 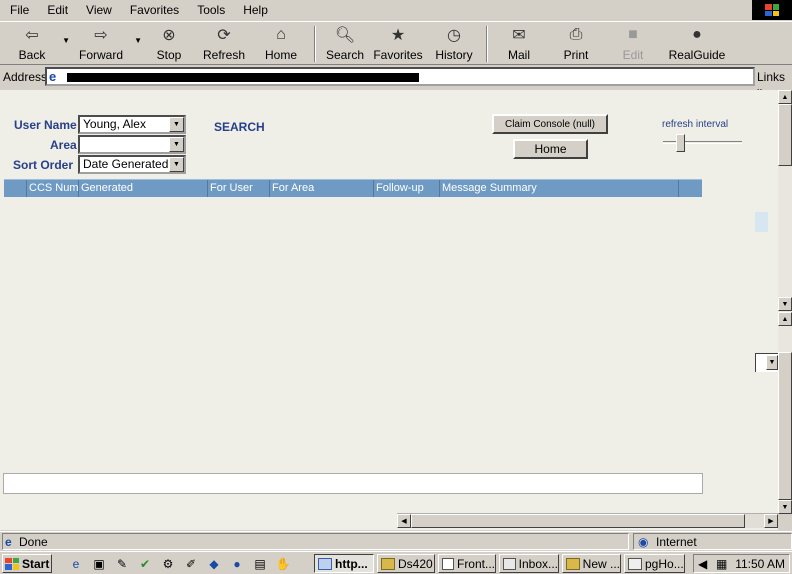 I want to click on grid-col-end, so click(x=690, y=188).